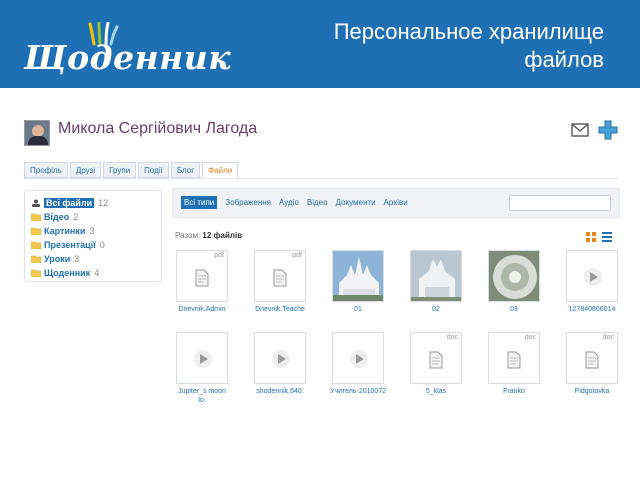 This screenshot has width=640, height=480. What do you see at coordinates (592, 391) in the screenshot?
I see `file-name: Pidgotovka` at bounding box center [592, 391].